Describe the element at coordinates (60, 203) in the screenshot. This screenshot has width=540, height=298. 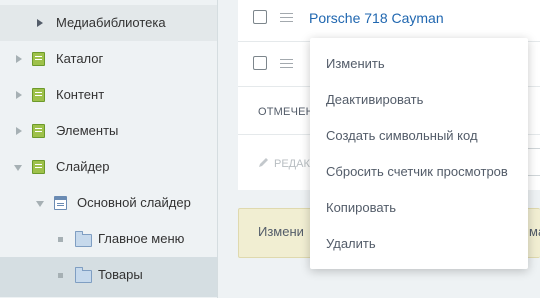
I see `list-doc-icon` at that location.